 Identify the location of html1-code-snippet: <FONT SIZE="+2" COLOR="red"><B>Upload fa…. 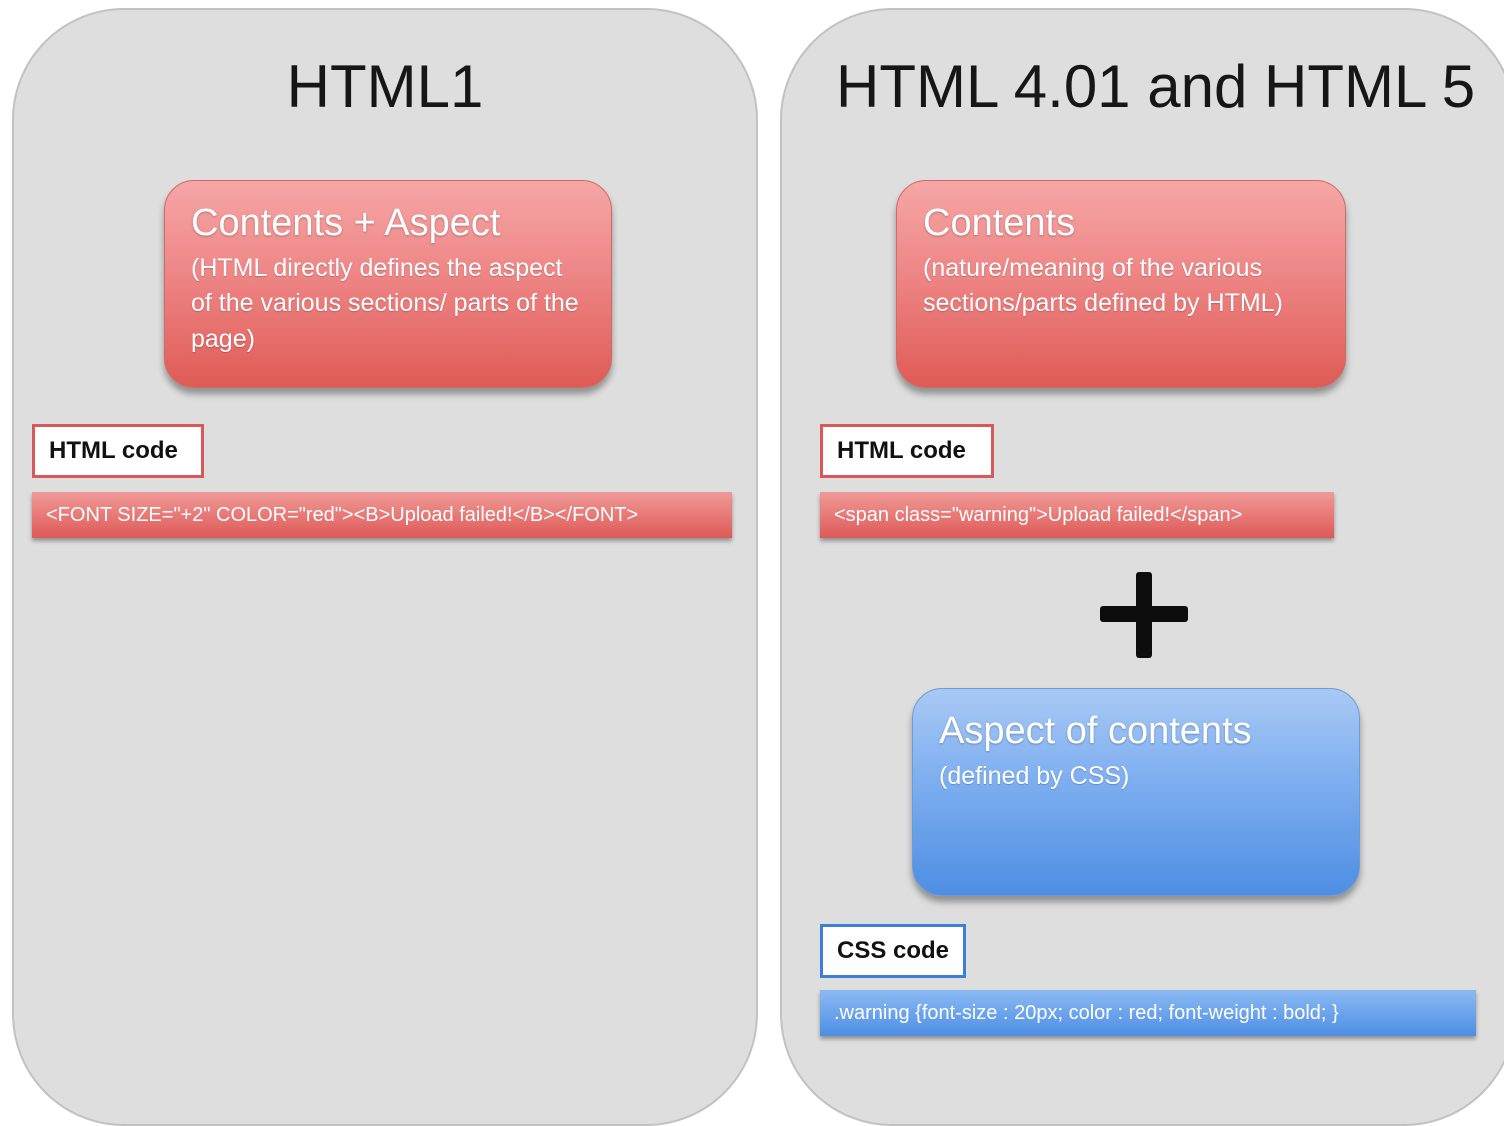
(382, 515).